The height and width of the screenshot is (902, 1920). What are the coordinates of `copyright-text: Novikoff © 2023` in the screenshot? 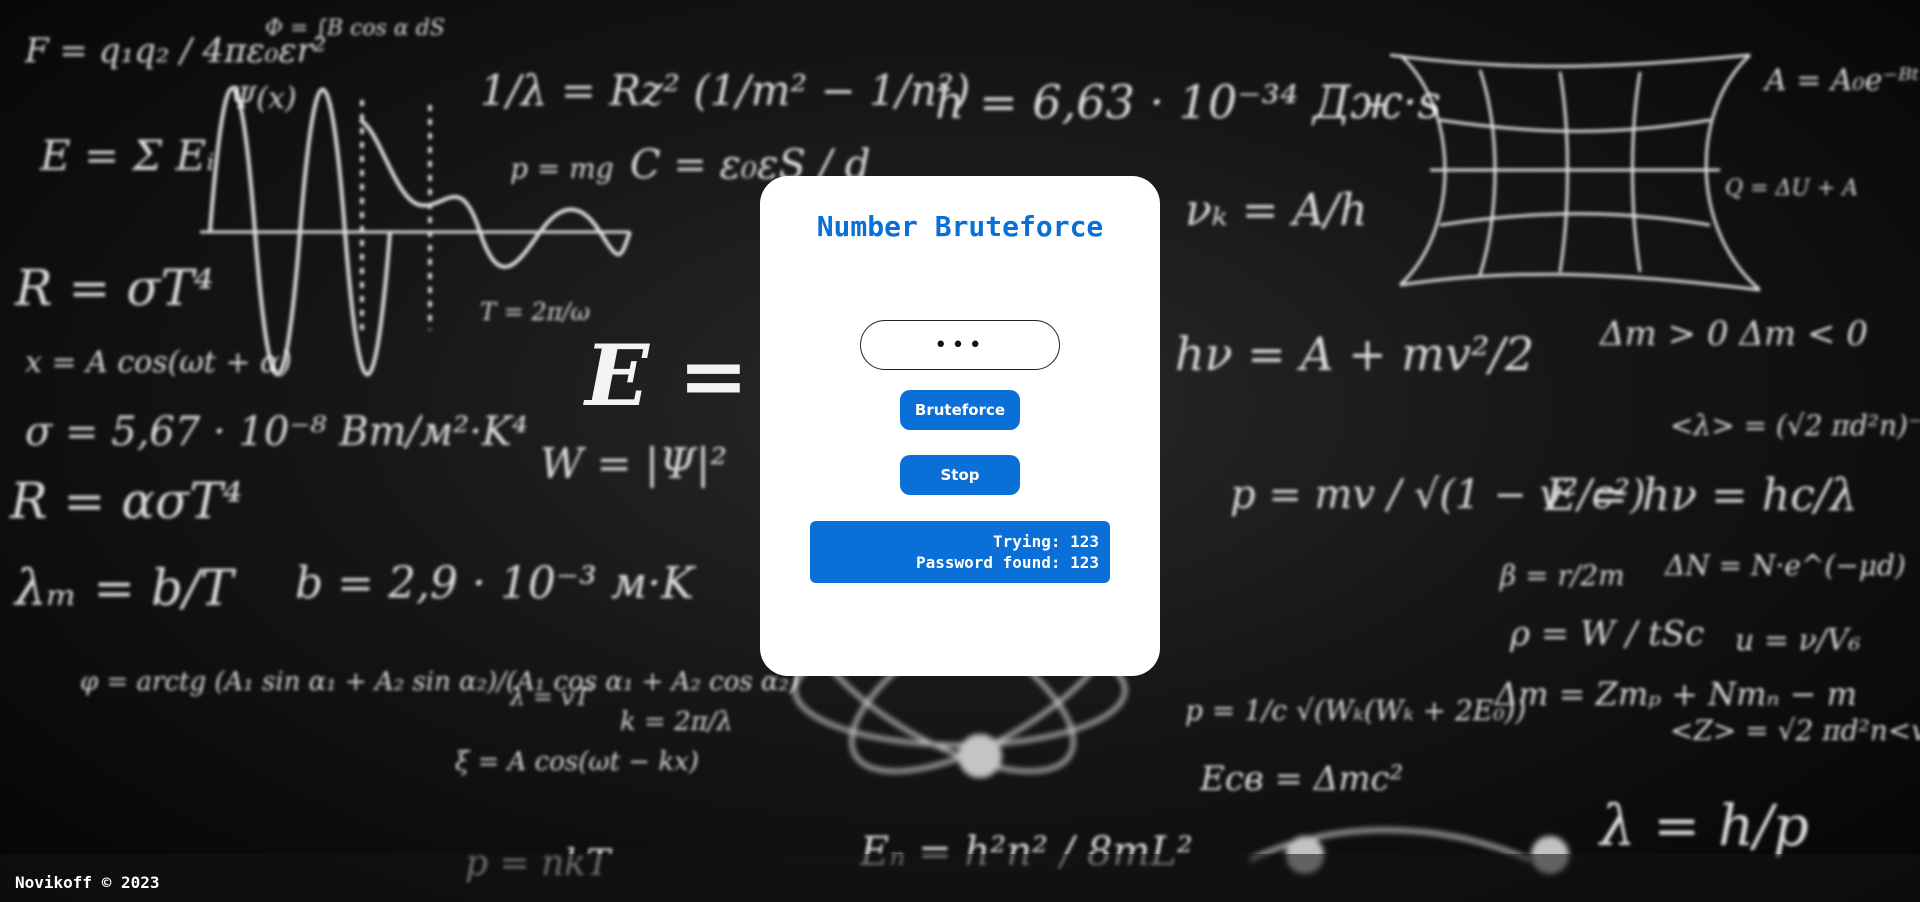 It's located at (87, 882).